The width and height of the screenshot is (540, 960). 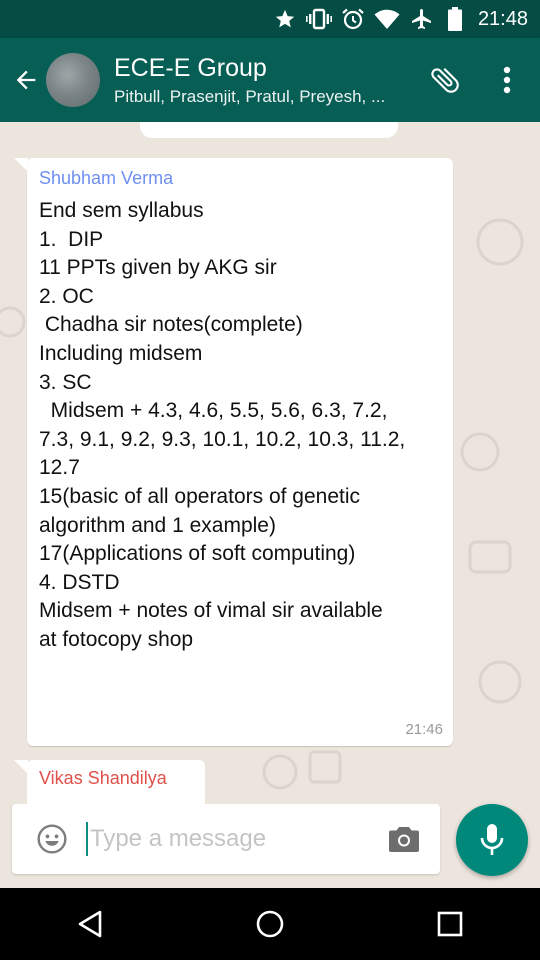 I want to click on message-line: Midsem + 4.3, 4.6, 5.5, 5.6, 6.3, 7.2,, so click(x=213, y=411).